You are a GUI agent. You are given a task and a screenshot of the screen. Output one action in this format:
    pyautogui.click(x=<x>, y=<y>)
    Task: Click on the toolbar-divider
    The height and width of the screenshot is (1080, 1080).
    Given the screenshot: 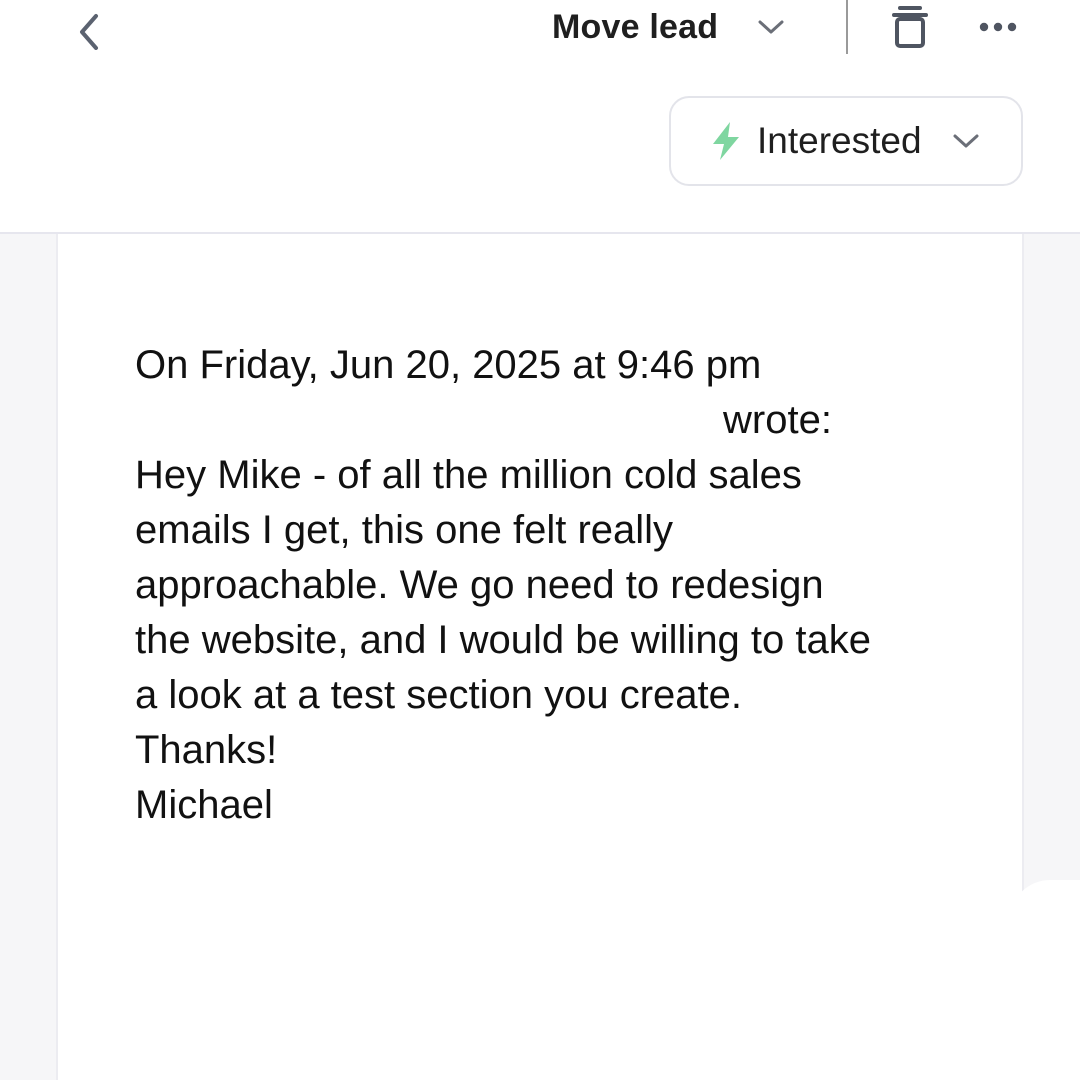 What is the action you would take?
    pyautogui.click(x=847, y=27)
    